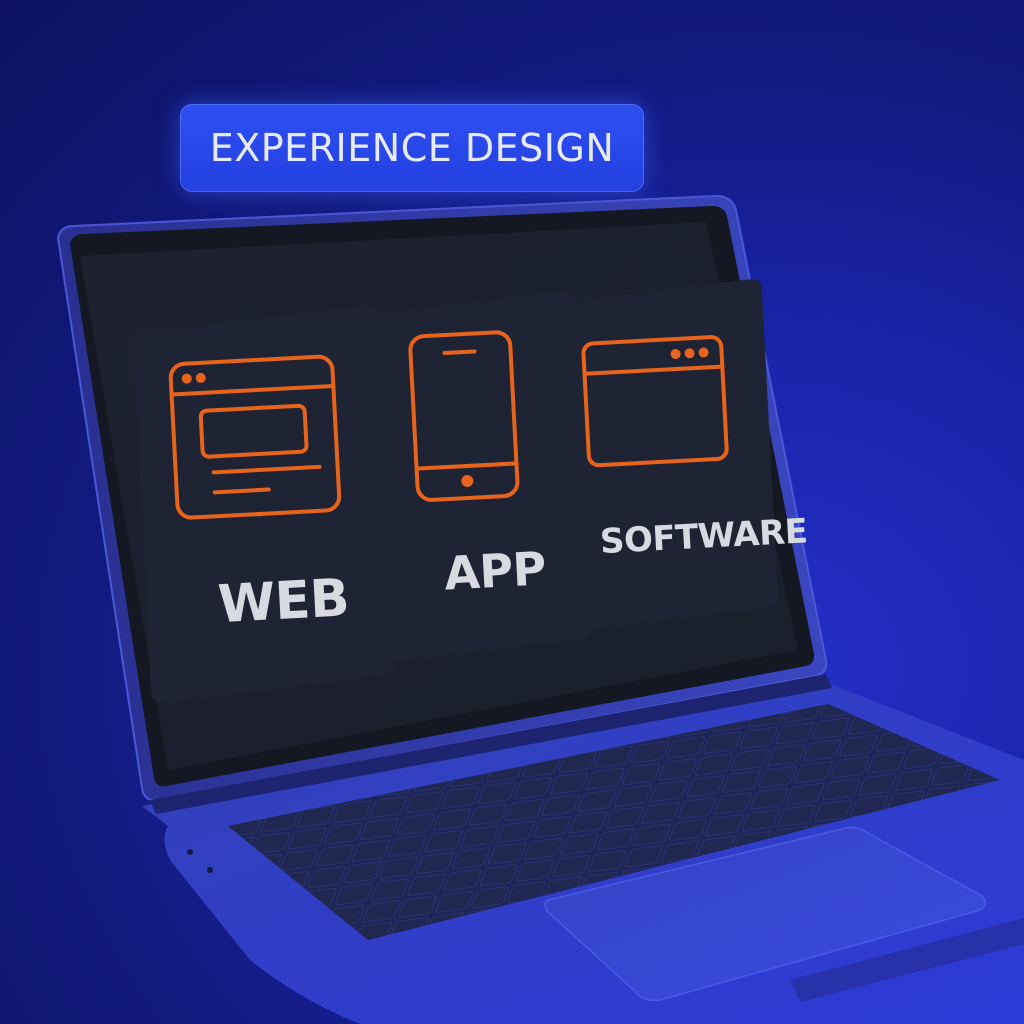  I want to click on smartphone-icon, so click(464, 416).